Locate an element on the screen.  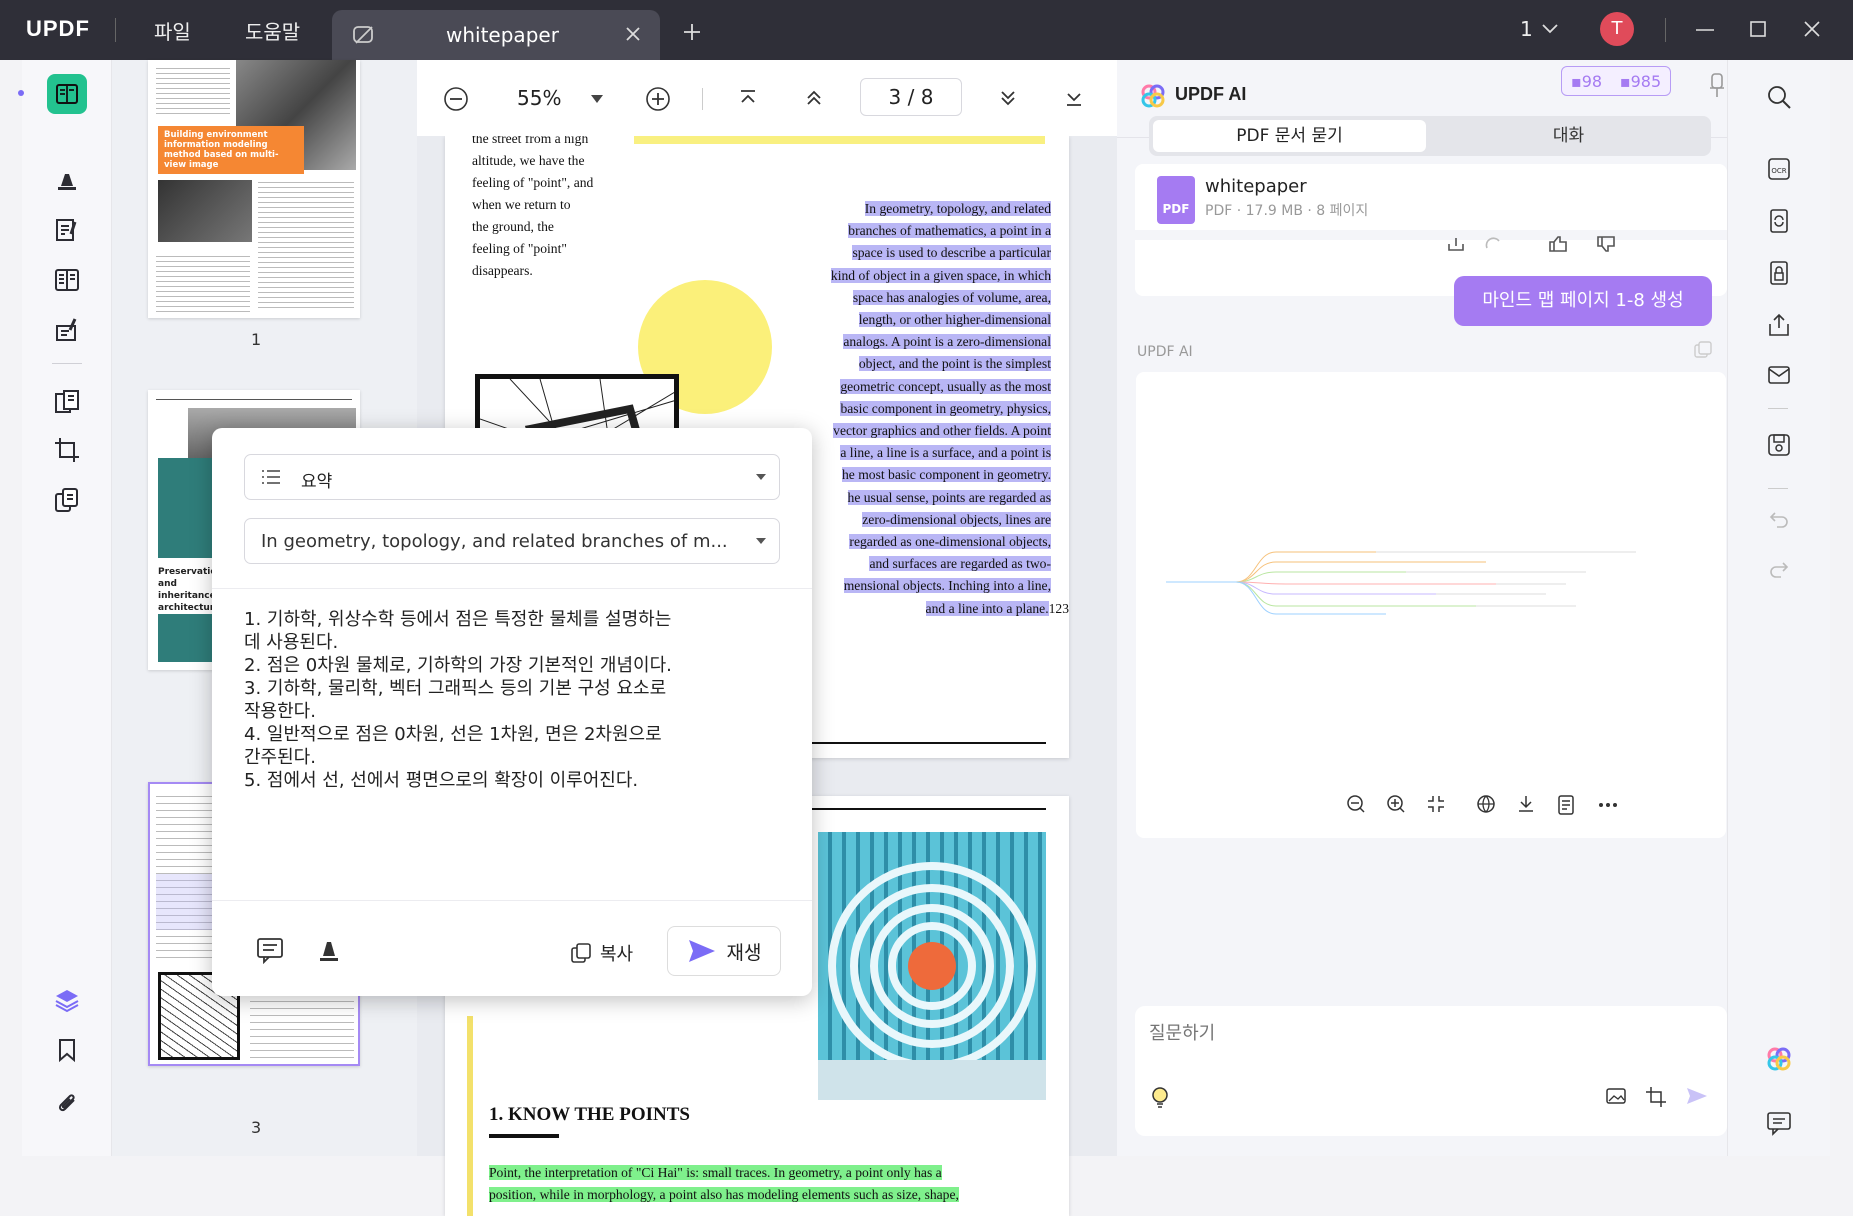
heading-underline is located at coordinates (524, 1136).